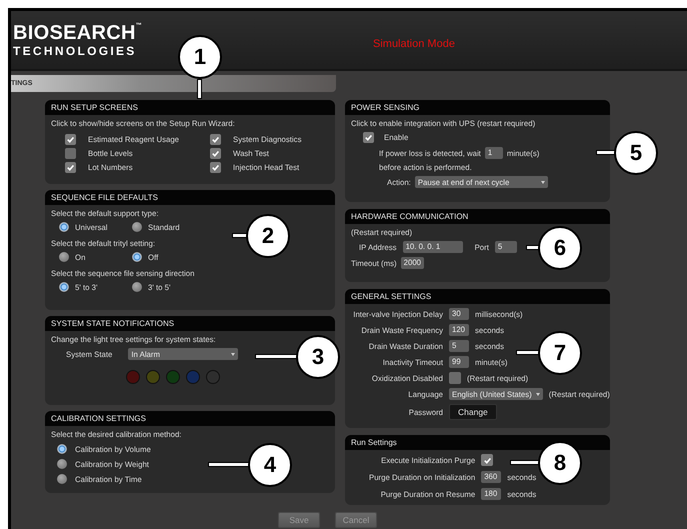 Image resolution: width=687 pixels, height=529 pixels. Describe the element at coordinates (391, 296) in the screenshot. I see `panel-title: GENERAL SETTINGS` at that location.